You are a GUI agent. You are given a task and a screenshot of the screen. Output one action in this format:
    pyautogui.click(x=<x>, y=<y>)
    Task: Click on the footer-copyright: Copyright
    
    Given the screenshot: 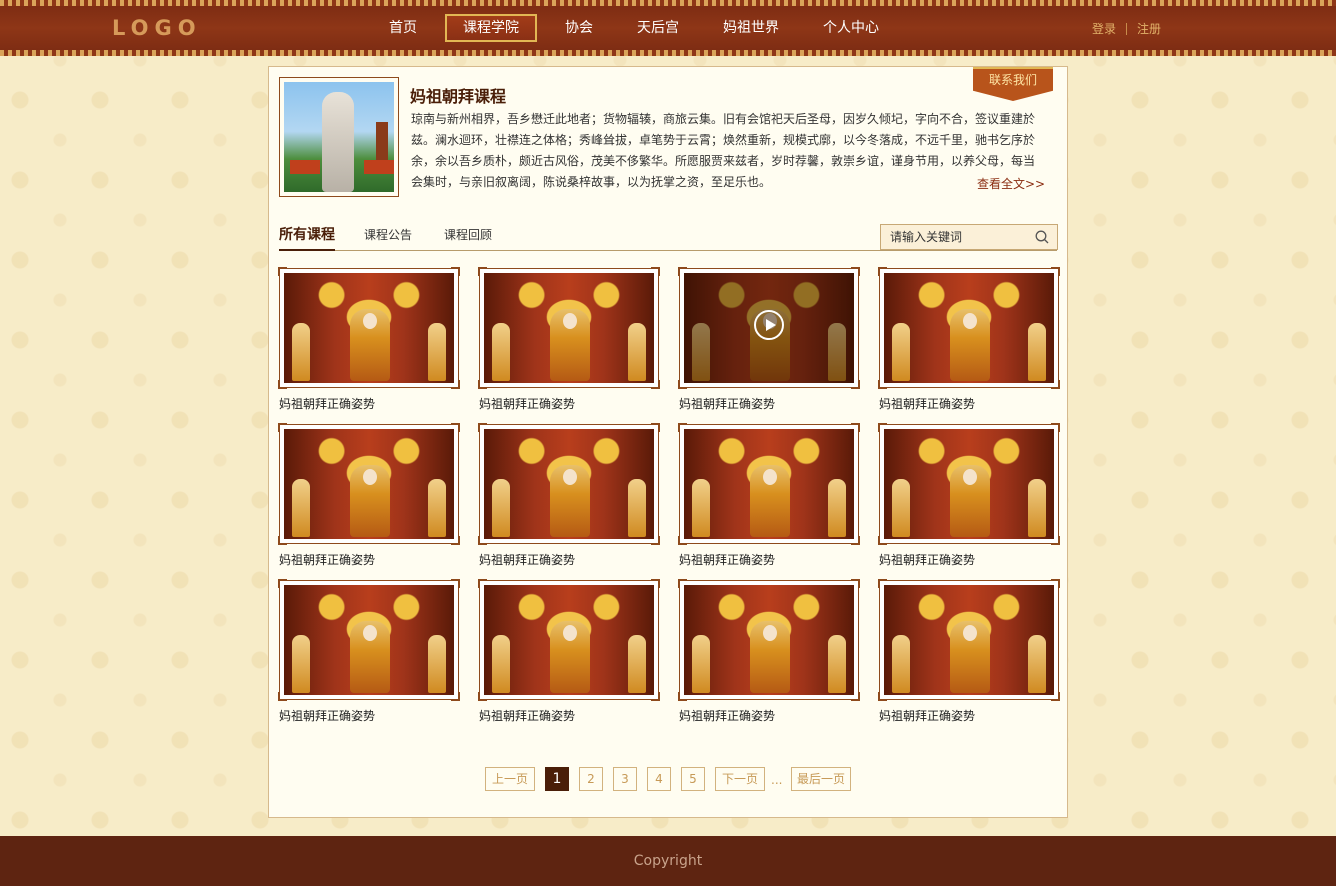 What is the action you would take?
    pyautogui.click(x=668, y=861)
    